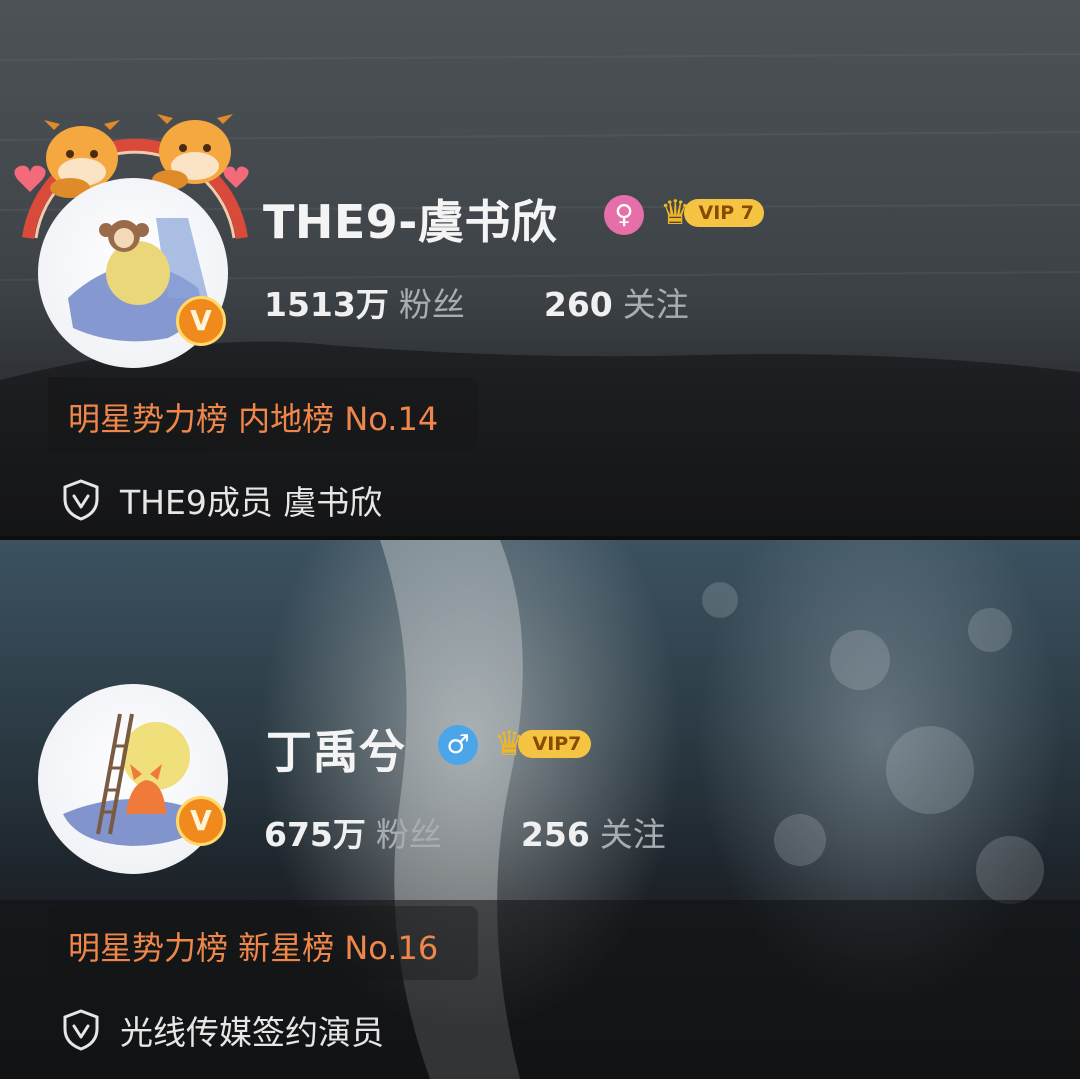 The height and width of the screenshot is (1079, 1080). Describe the element at coordinates (593, 834) in the screenshot. I see `following-stat: 256 关注` at that location.